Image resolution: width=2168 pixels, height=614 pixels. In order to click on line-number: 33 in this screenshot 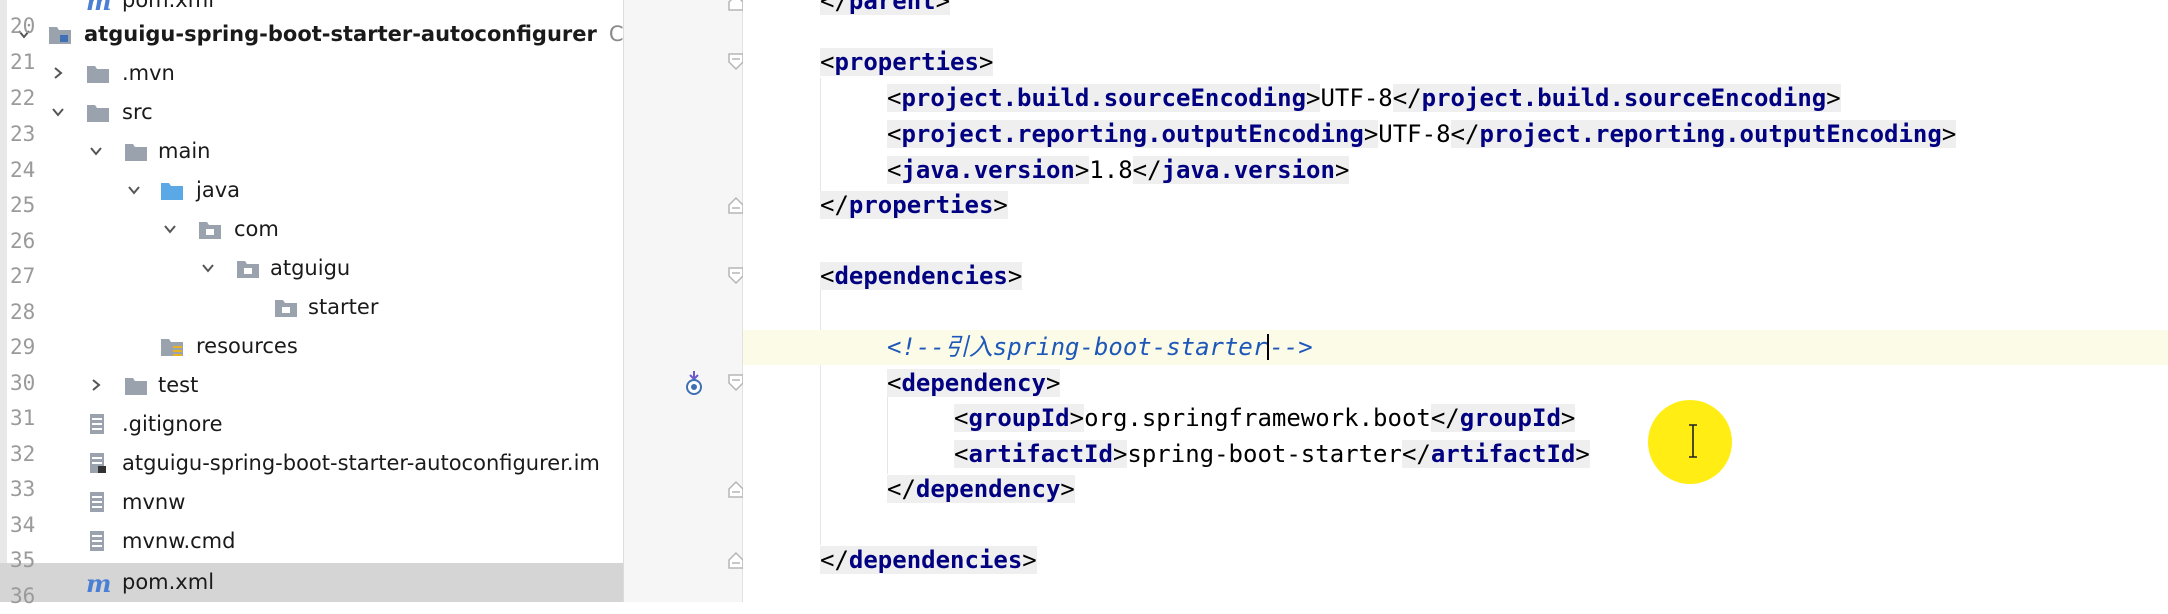, I will do `click(23, 489)`.